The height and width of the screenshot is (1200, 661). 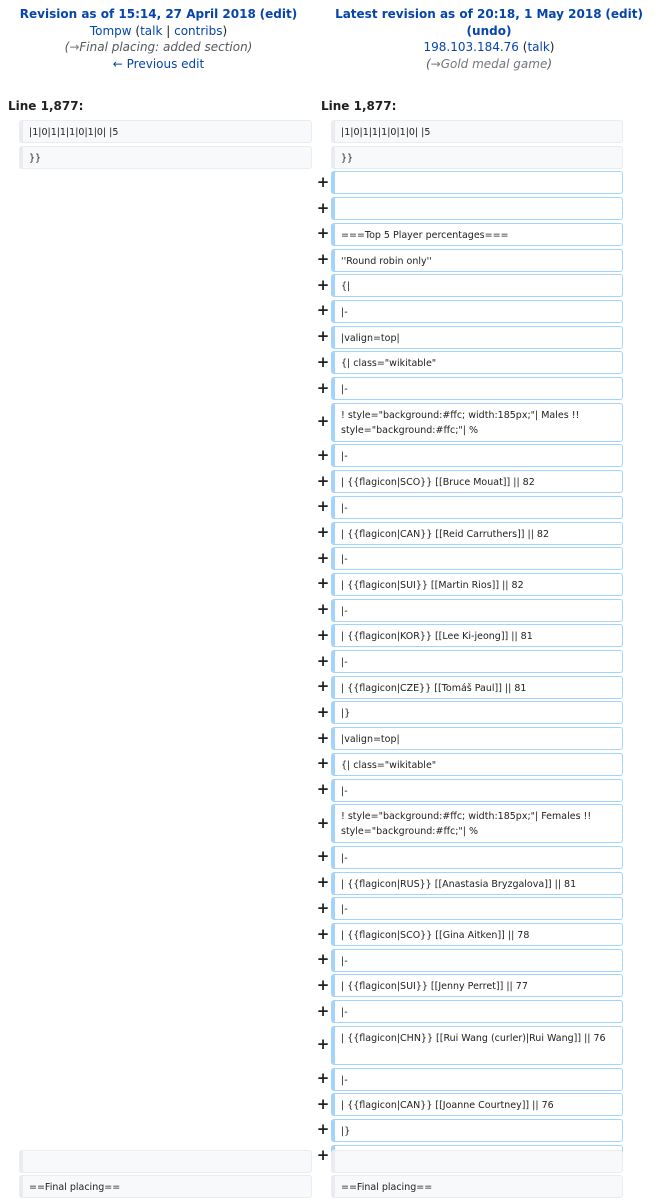 What do you see at coordinates (477, 157) in the screenshot?
I see `context-line-right: }}` at bounding box center [477, 157].